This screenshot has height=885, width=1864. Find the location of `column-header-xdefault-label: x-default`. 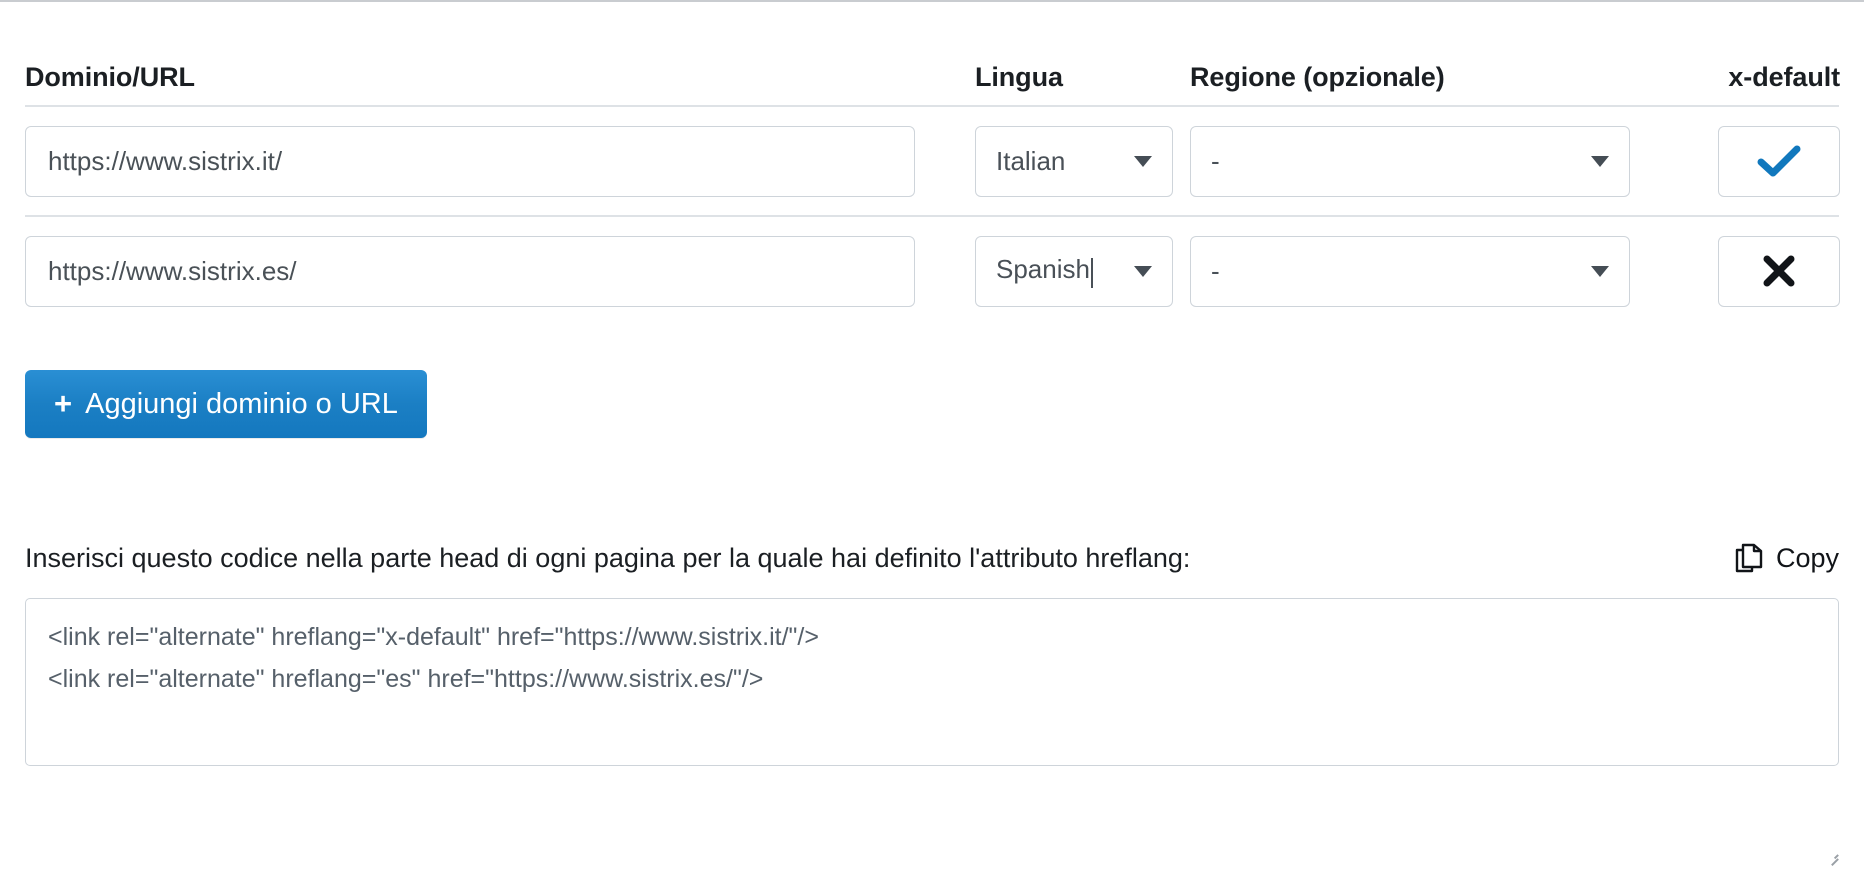

column-header-xdefault-label: x-default is located at coordinates (1784, 77).